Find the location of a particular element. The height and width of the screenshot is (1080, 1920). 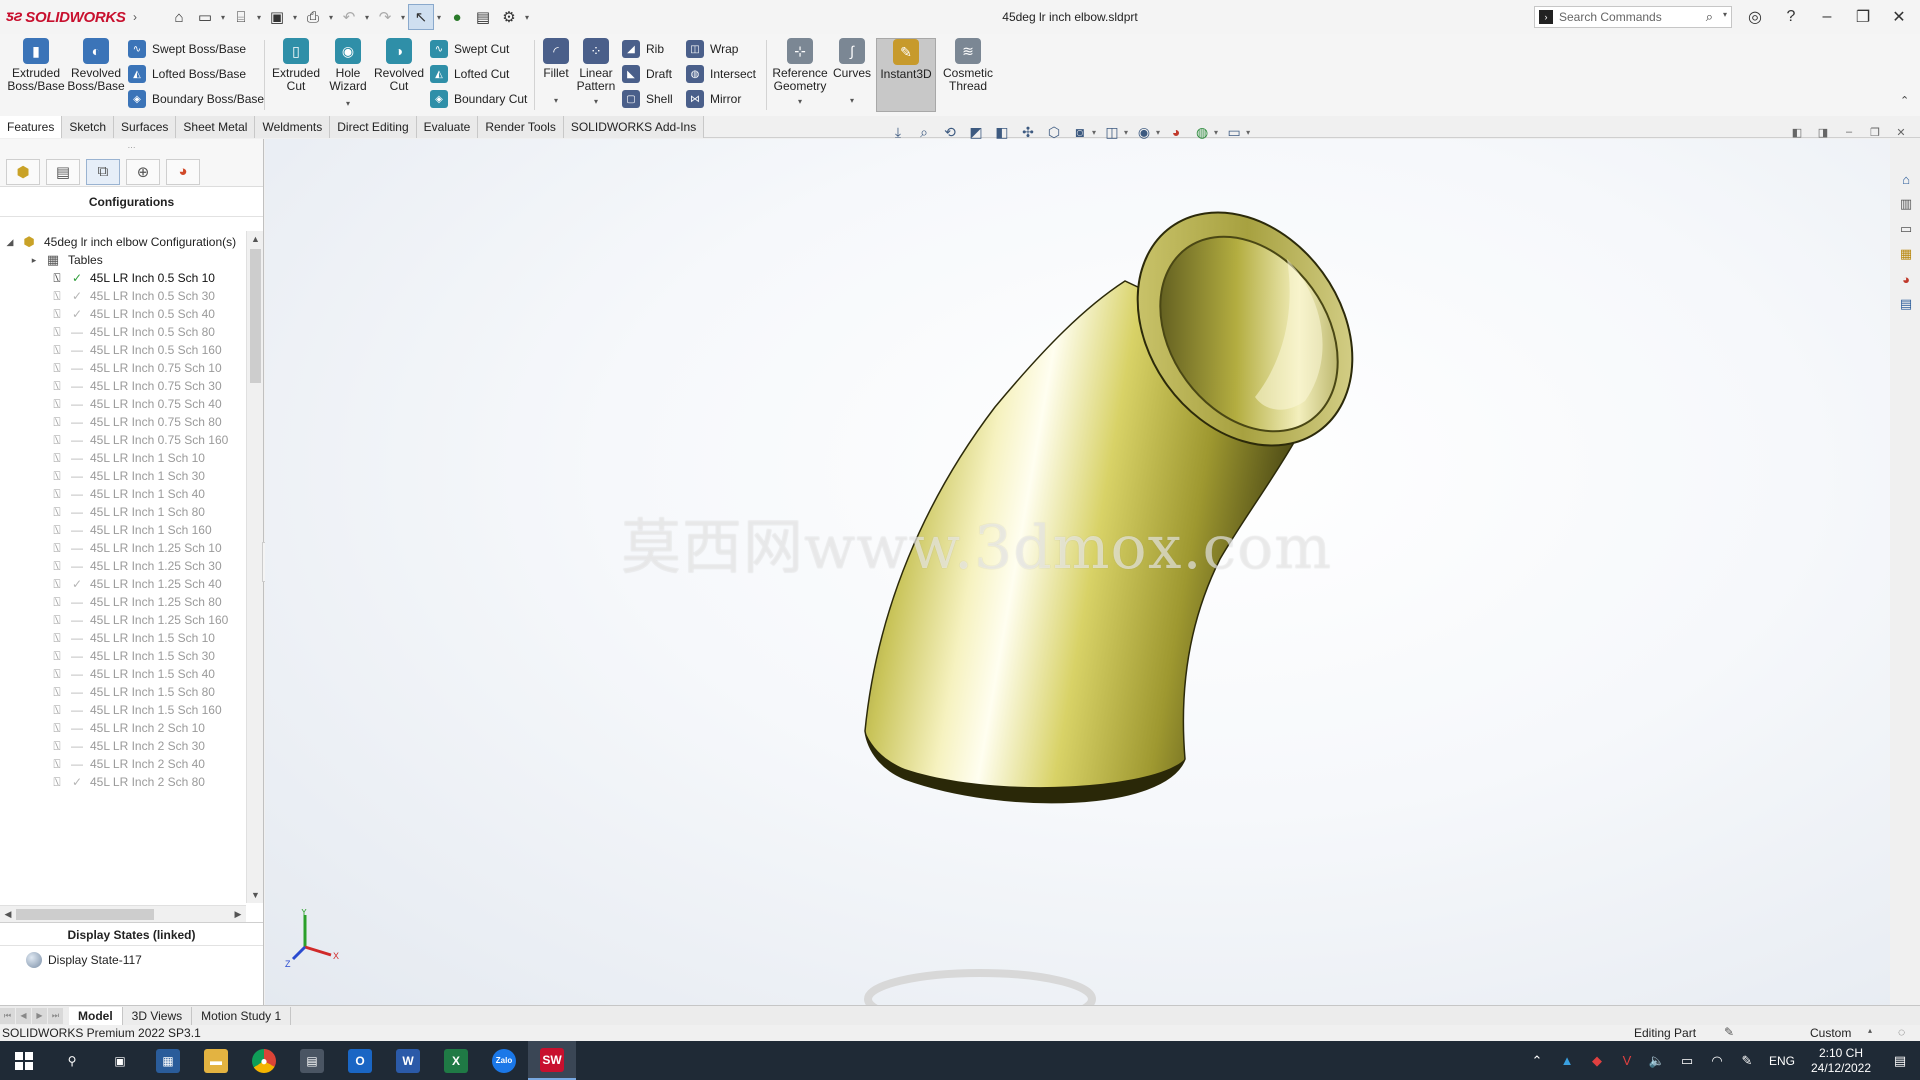

instant3d-button: ✎ Instant3D is located at coordinates (906, 75).